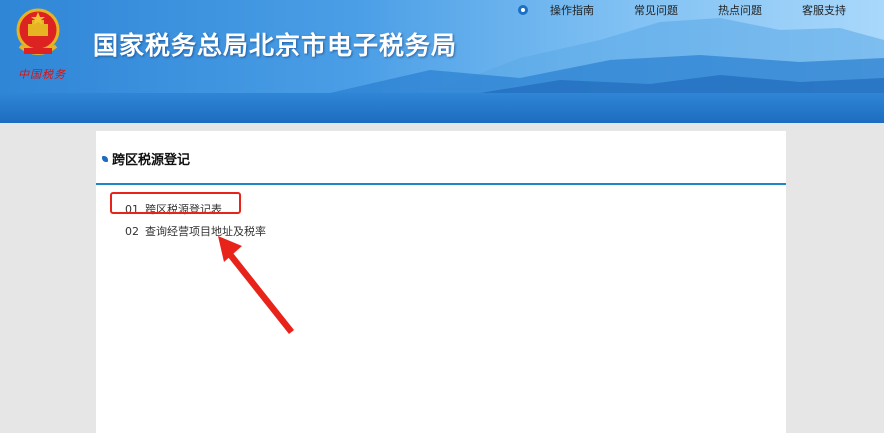 The image size is (884, 433). What do you see at coordinates (42, 74) in the screenshot?
I see `brand-text: 中国税务` at bounding box center [42, 74].